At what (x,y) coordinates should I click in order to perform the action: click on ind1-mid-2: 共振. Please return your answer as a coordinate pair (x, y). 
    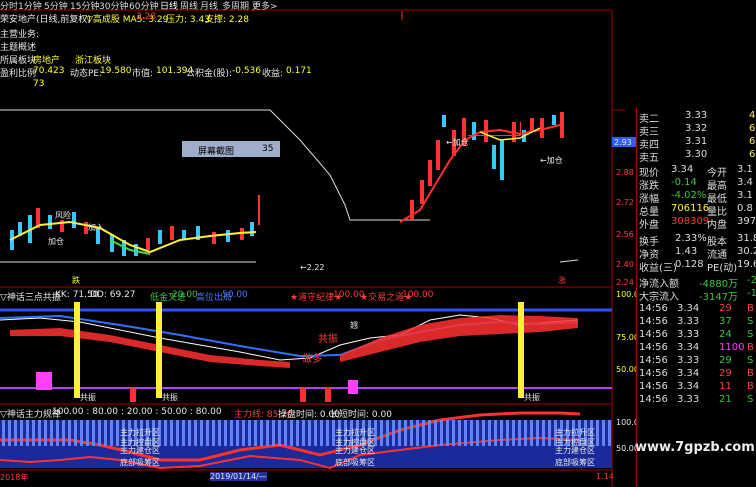
    Looking at the image, I should click on (328, 339).